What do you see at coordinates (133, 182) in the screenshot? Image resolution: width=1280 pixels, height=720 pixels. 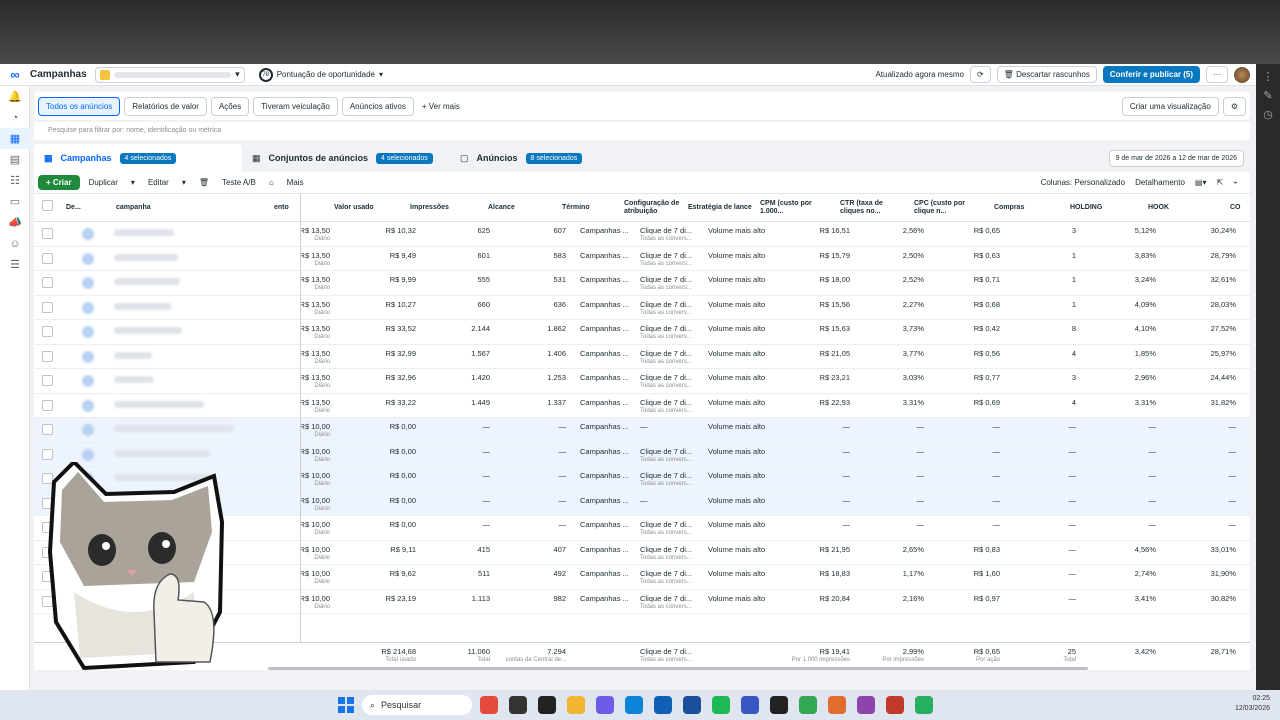 I see `duplicate-dropdown-icon: ▾` at bounding box center [133, 182].